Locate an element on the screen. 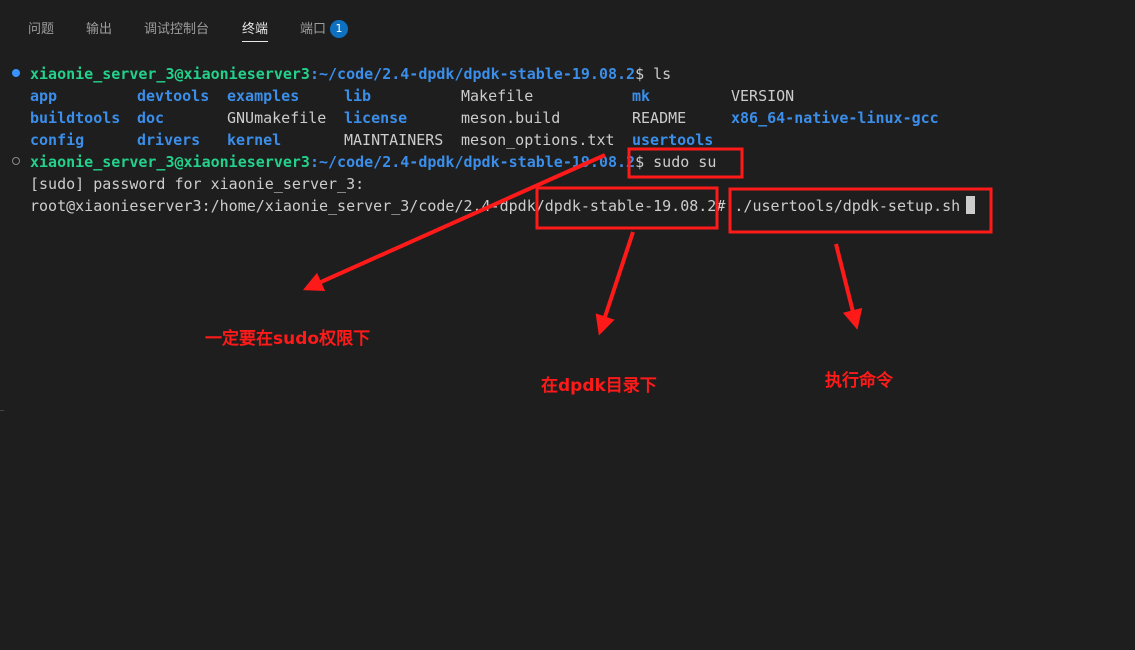 This screenshot has height=650, width=1135. arrow-dir is located at coordinates (615, 283).